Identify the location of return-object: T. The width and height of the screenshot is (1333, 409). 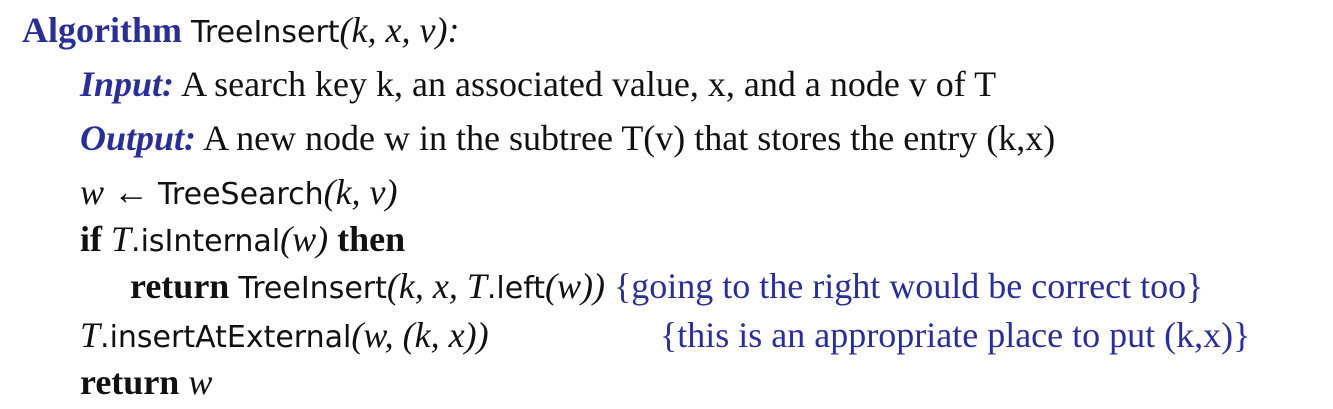
(476, 286).